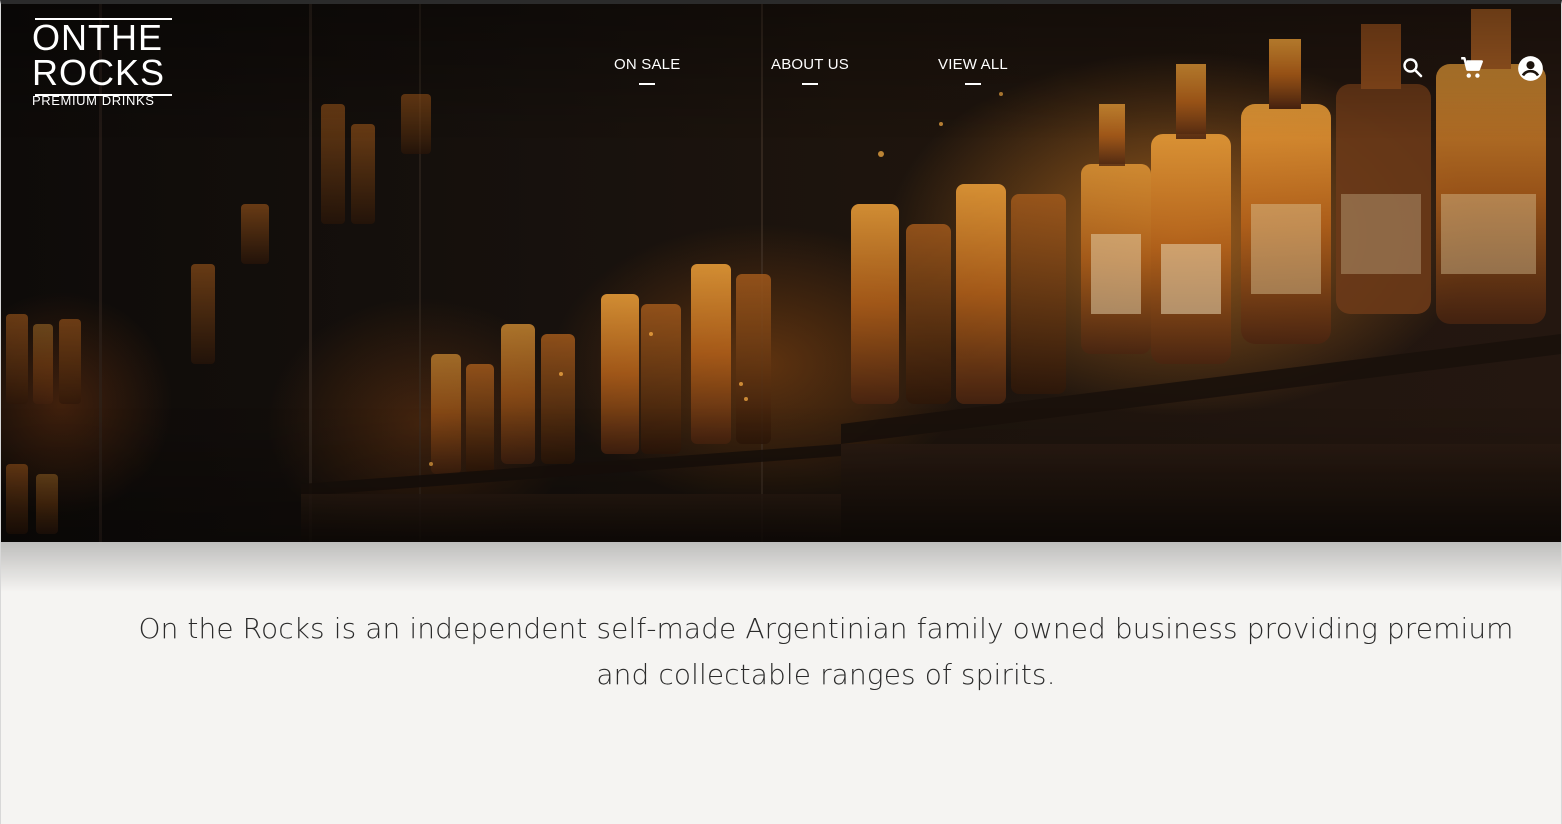 This screenshot has height=824, width=1562. I want to click on search-icon, so click(1413, 68).